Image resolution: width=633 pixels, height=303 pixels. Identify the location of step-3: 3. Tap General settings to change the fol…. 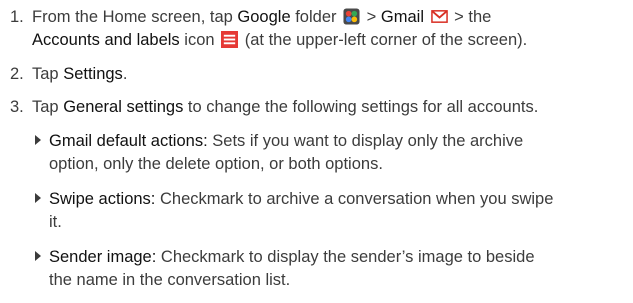
(274, 107).